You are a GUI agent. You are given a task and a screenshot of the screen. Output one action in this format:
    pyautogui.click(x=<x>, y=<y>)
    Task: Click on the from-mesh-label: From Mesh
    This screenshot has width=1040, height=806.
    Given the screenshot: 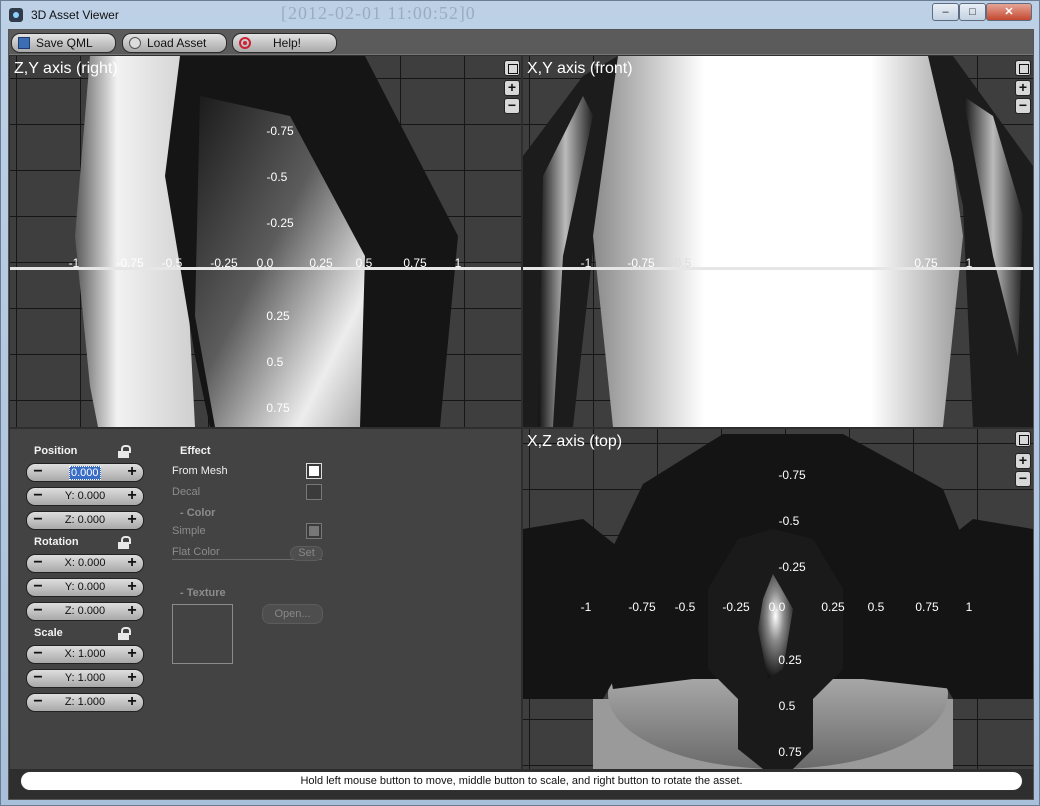 What is the action you would take?
    pyautogui.click(x=200, y=471)
    